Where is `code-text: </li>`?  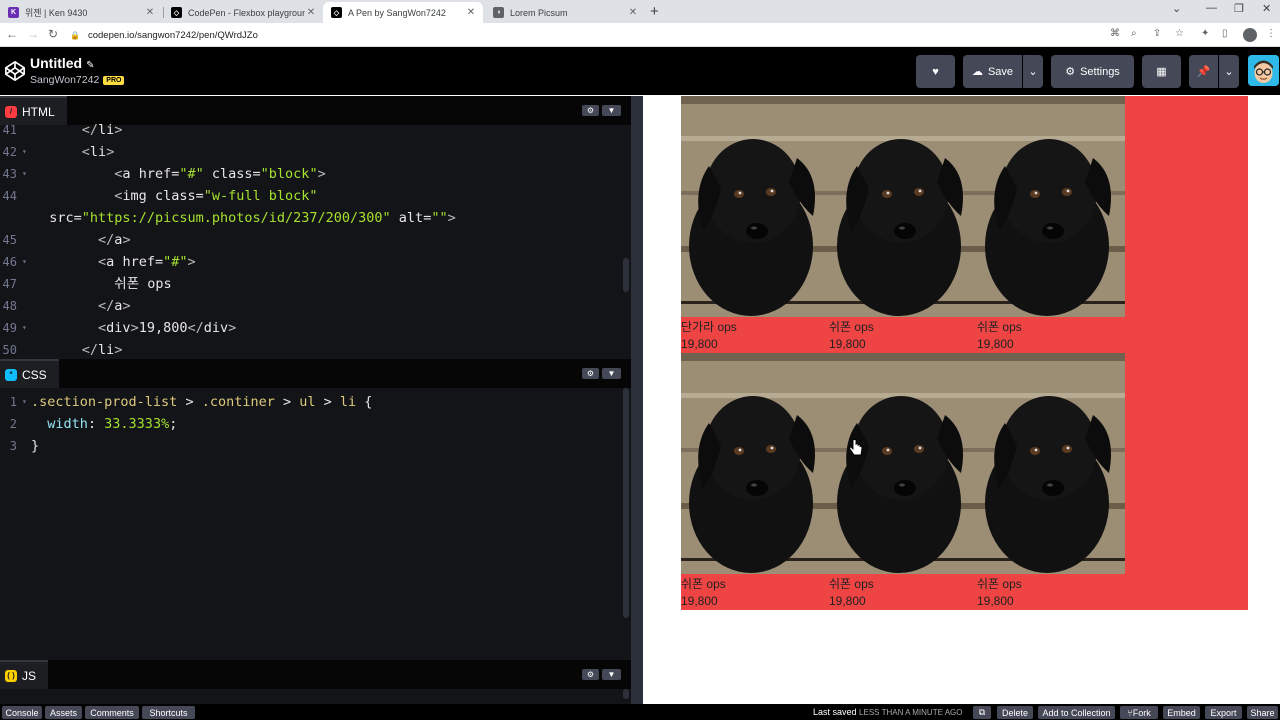 code-text: </li> is located at coordinates (102, 350).